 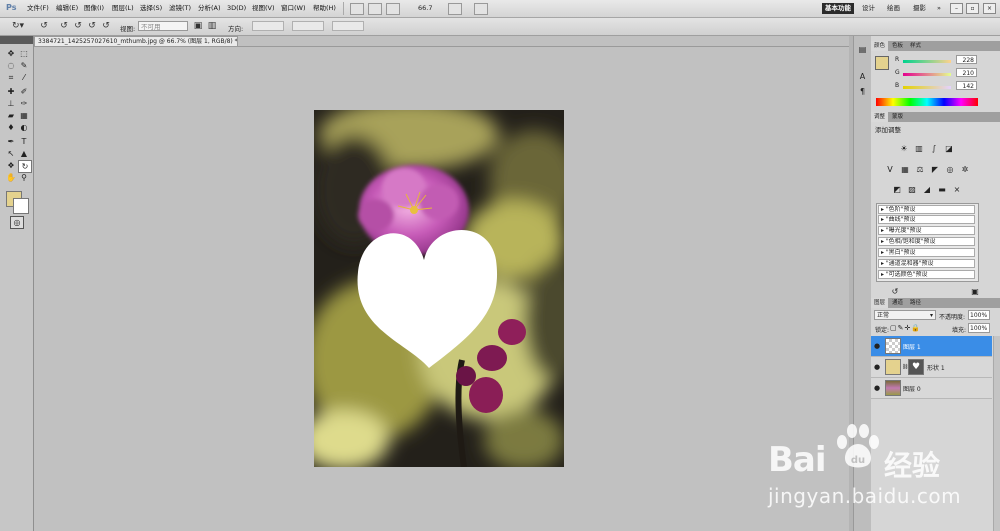 What do you see at coordinates (956, 8) in the screenshot?
I see `minimize-icon: –` at bounding box center [956, 8].